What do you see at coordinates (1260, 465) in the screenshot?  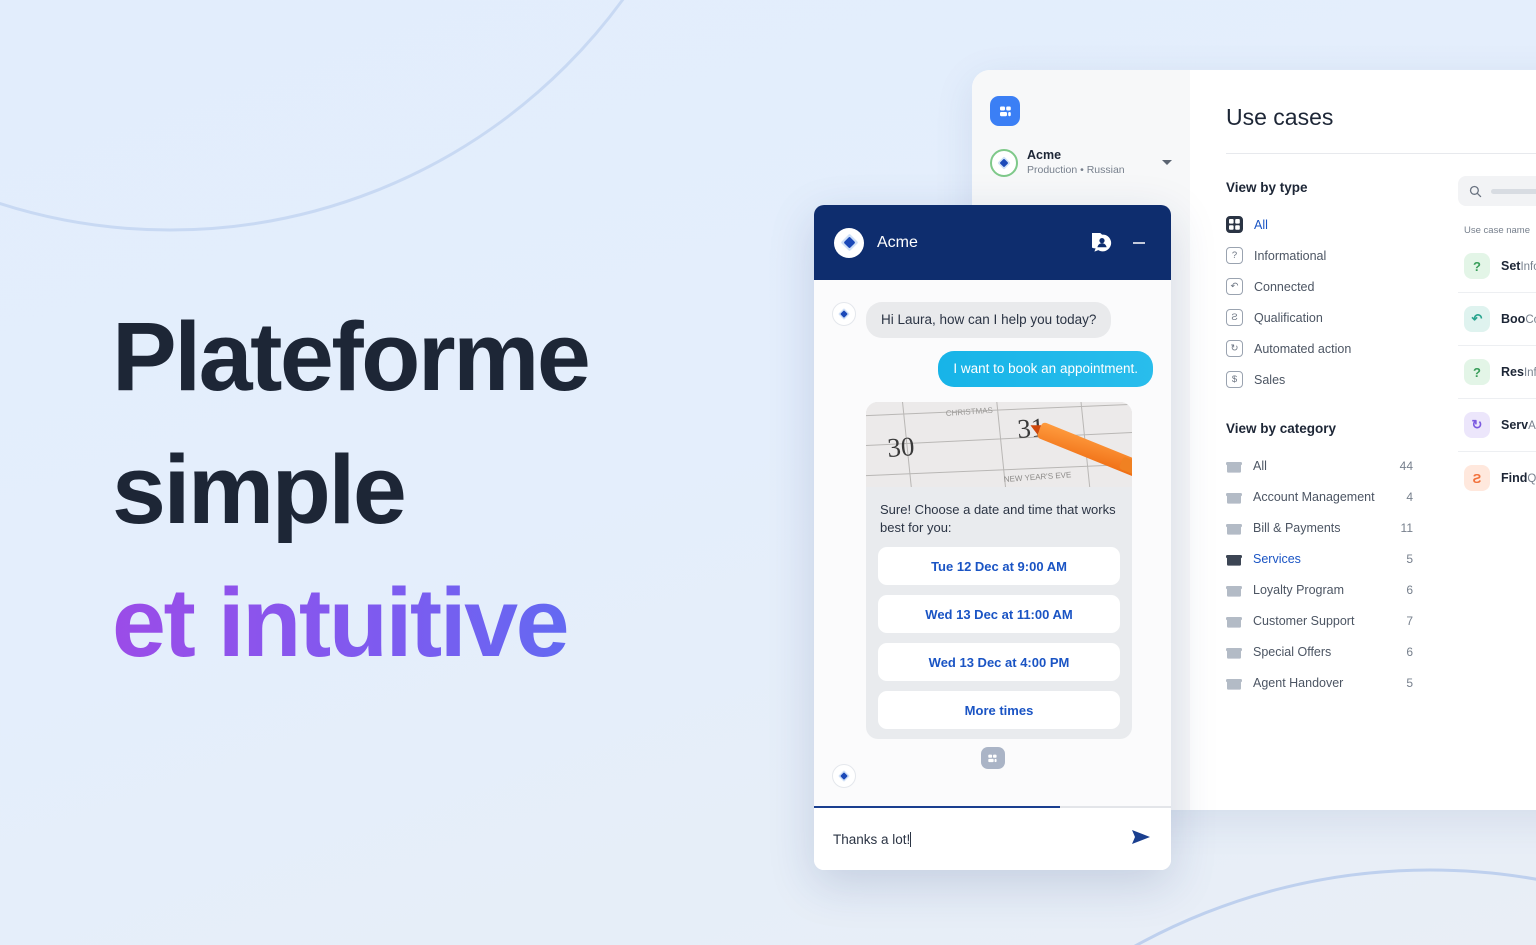 I see `category-label: All` at bounding box center [1260, 465].